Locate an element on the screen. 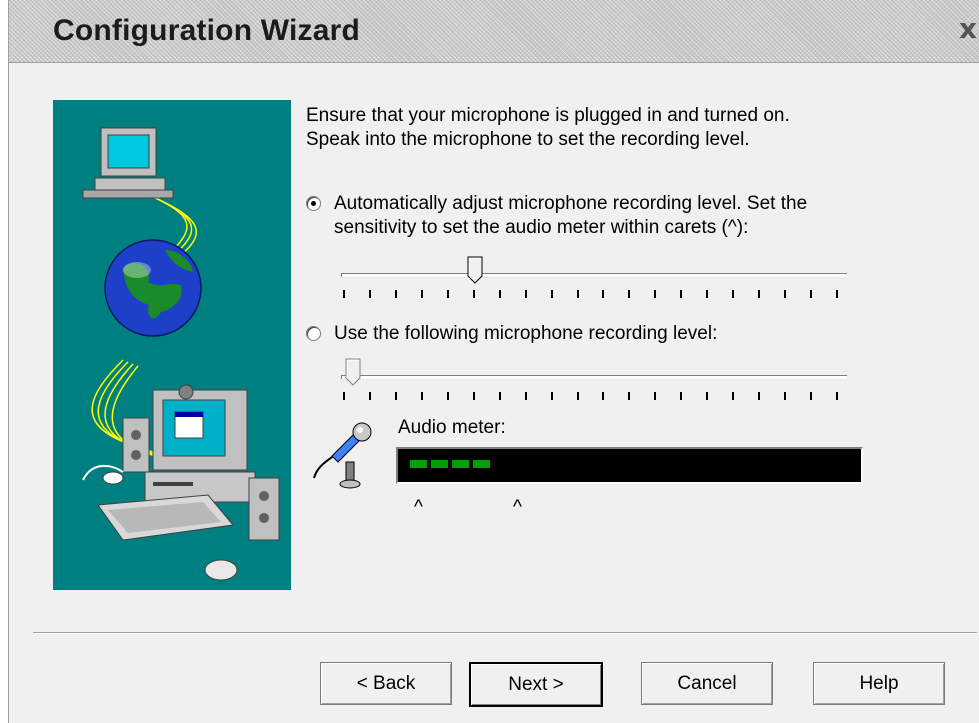  auto-adjust-radio is located at coordinates (313, 203).